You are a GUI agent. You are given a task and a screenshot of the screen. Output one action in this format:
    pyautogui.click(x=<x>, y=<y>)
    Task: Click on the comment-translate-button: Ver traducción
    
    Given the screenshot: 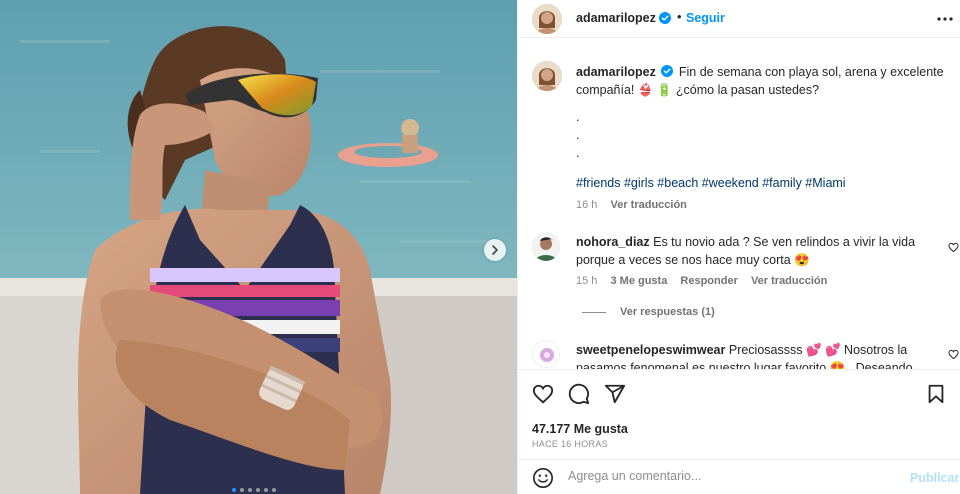 What is the action you would take?
    pyautogui.click(x=789, y=281)
    